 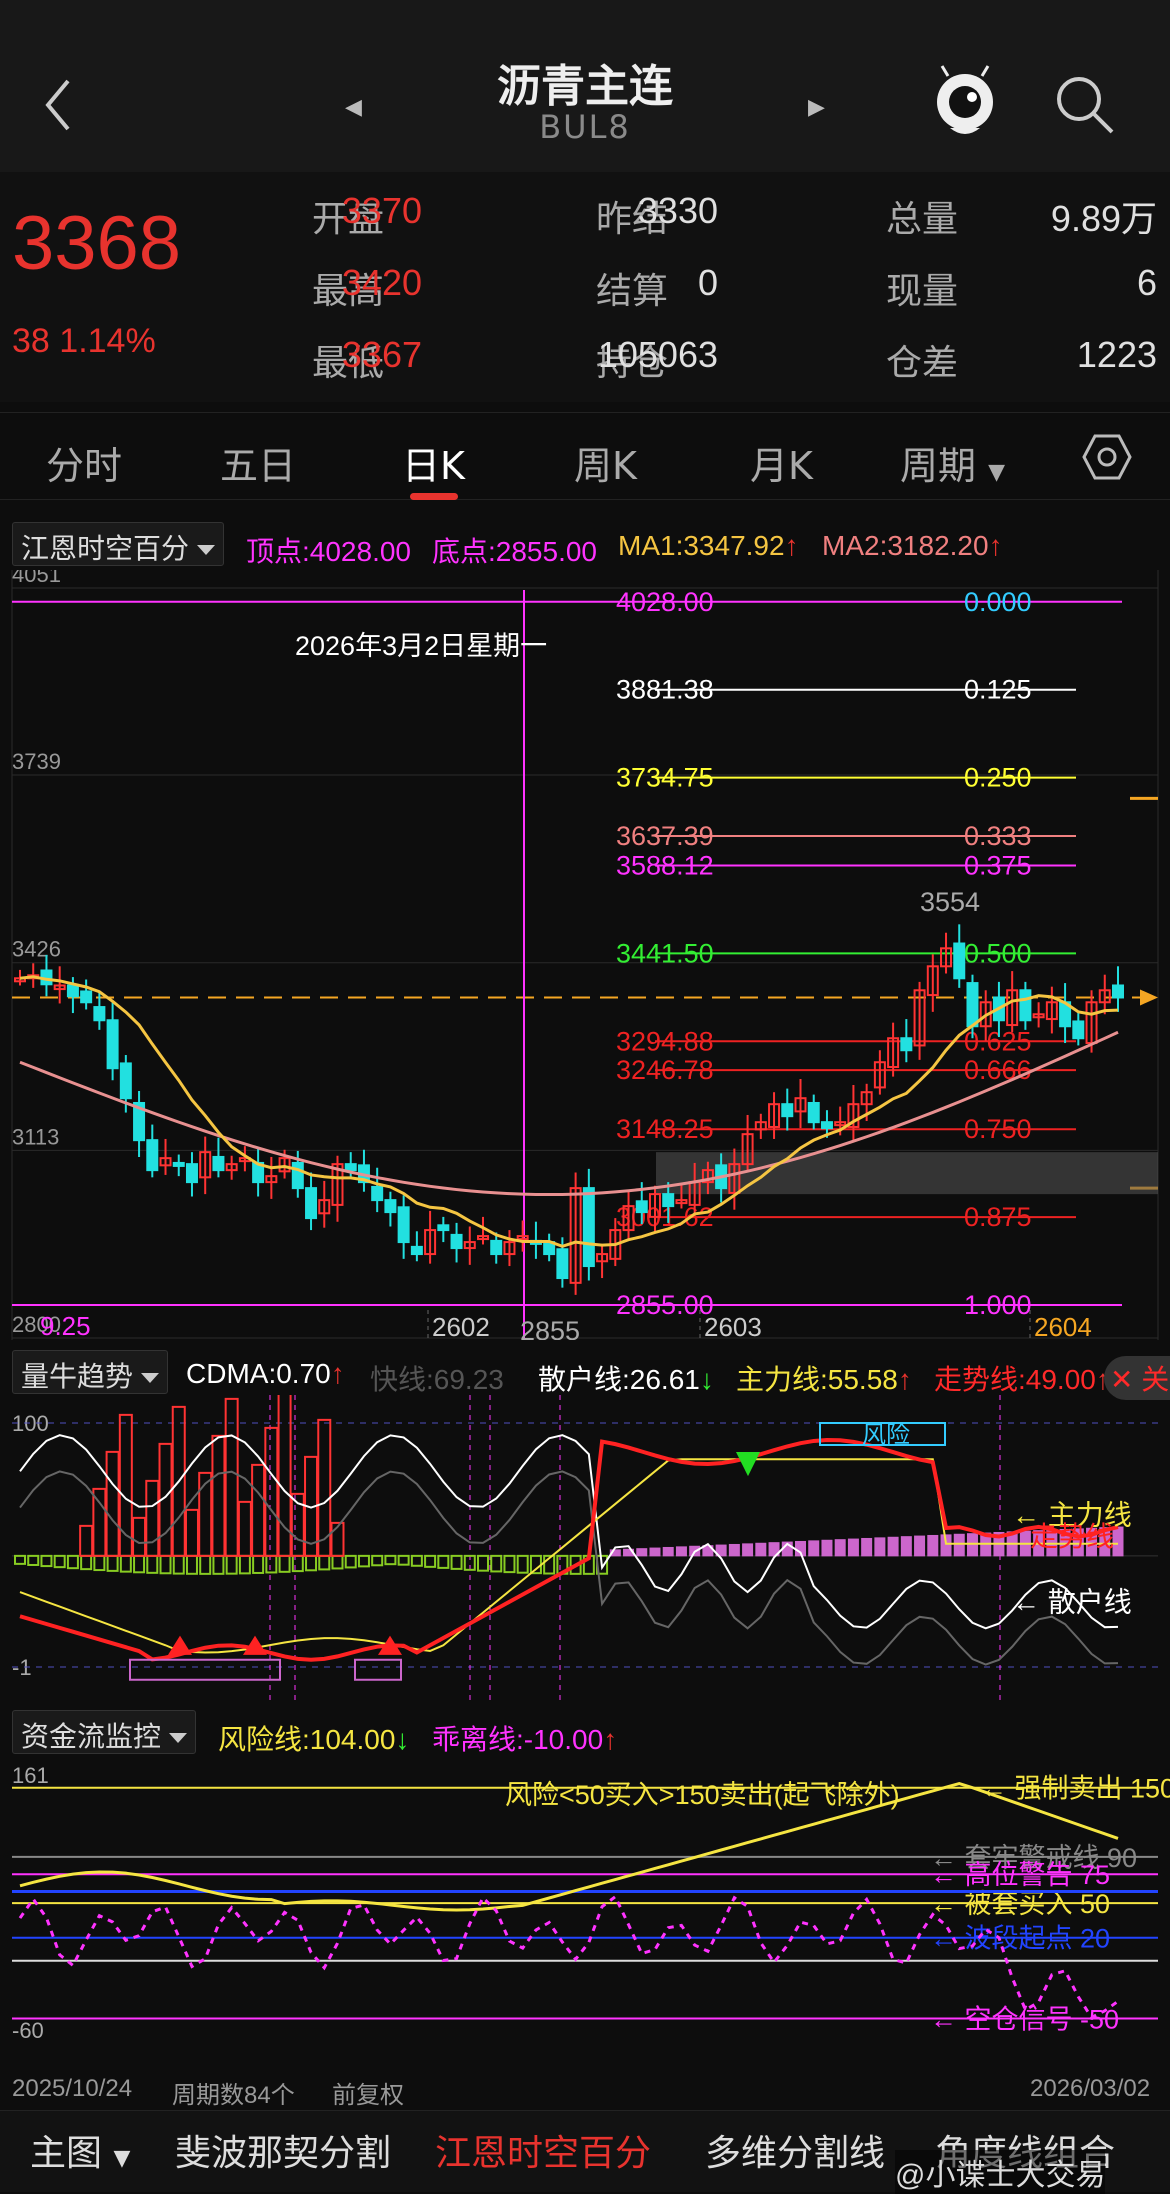 I want to click on quote-label: 总量, so click(x=922, y=219).